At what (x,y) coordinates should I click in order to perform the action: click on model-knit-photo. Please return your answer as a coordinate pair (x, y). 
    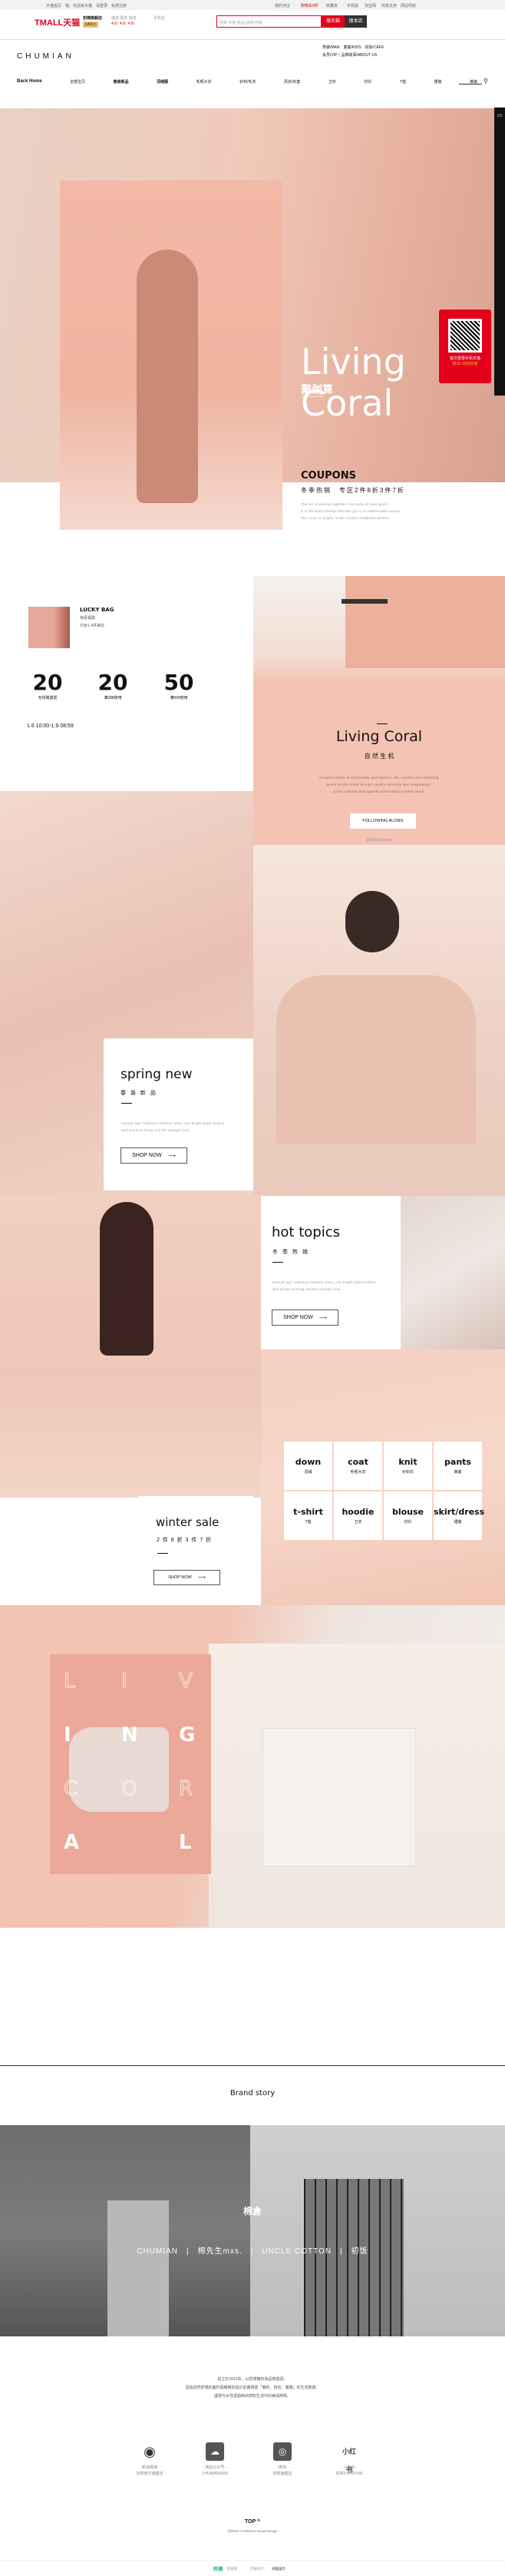
    Looking at the image, I should click on (379, 1021).